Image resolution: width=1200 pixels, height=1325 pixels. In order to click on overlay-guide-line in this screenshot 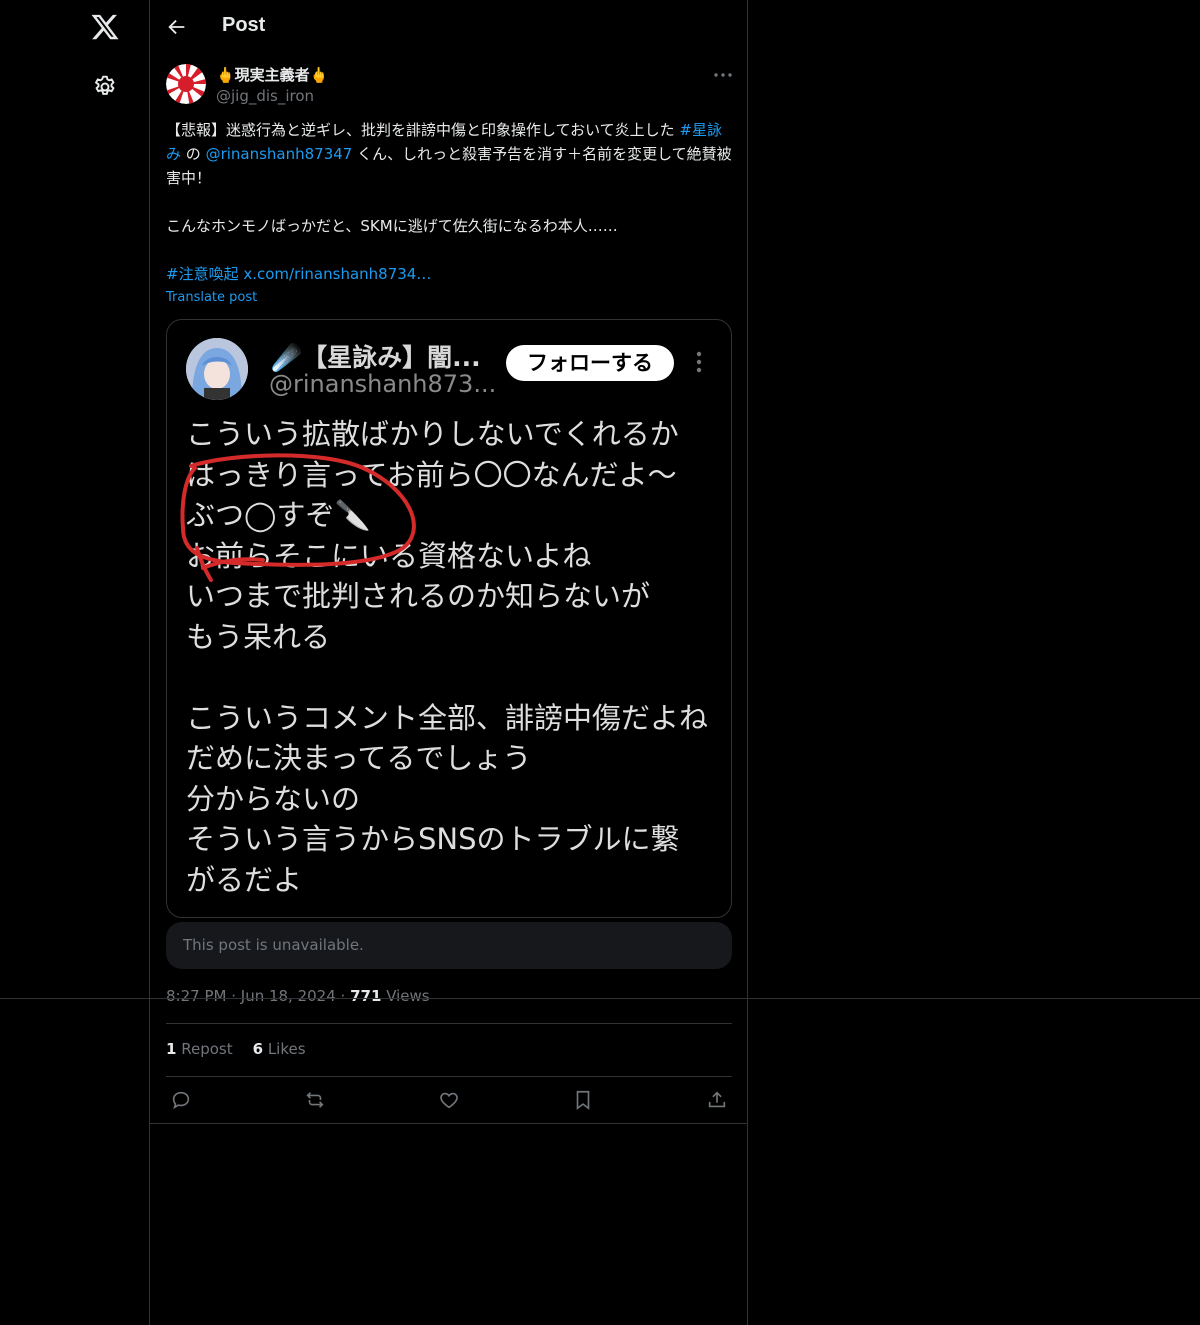, I will do `click(600, 998)`.